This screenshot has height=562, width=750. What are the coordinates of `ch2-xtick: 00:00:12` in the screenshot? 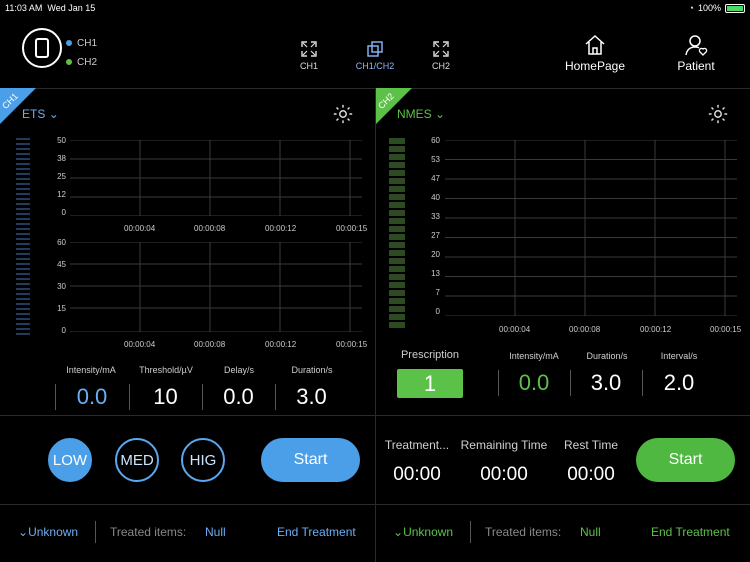 It's located at (656, 329).